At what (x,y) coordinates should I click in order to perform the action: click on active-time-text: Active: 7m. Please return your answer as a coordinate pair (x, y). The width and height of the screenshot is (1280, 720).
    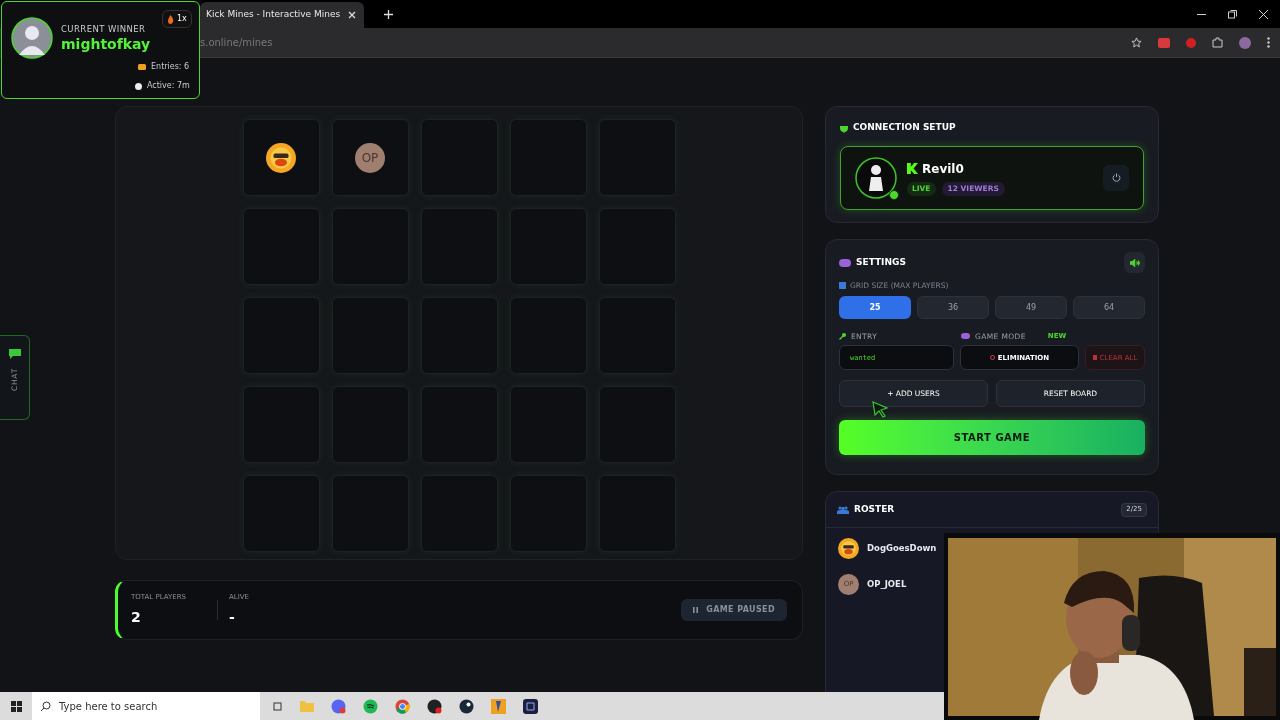
    Looking at the image, I should click on (168, 86).